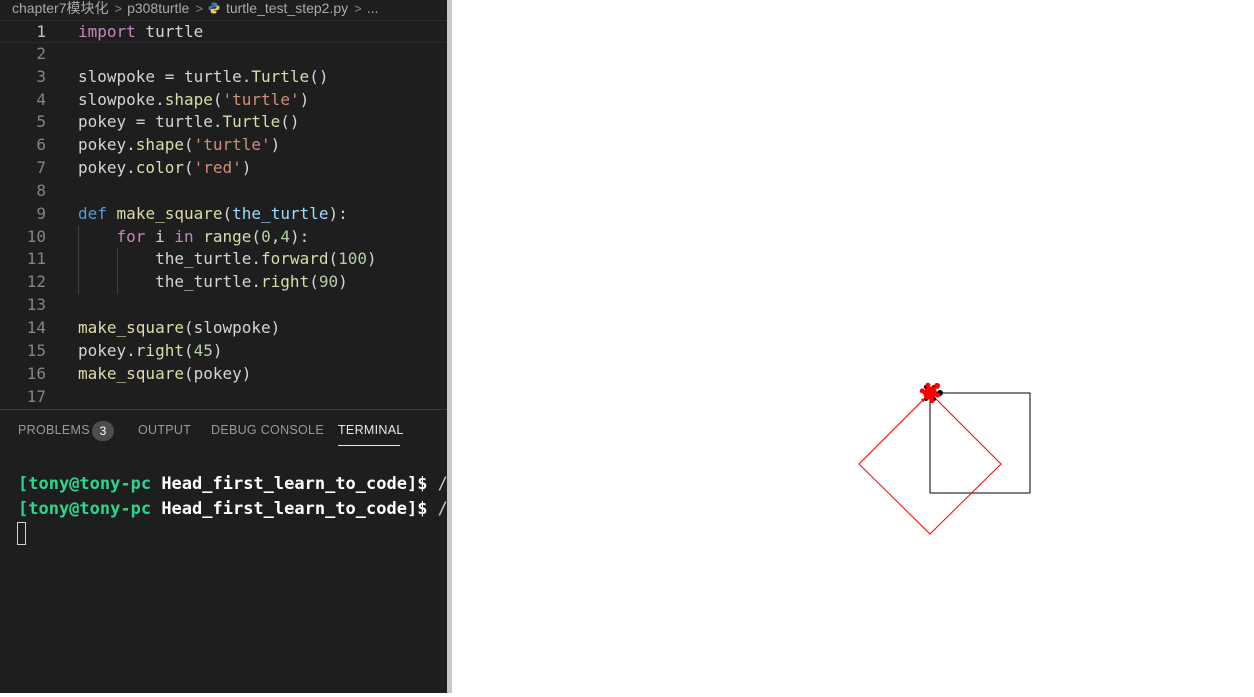 The image size is (1254, 697). Describe the element at coordinates (158, 8) in the screenshot. I see `breadcrumb-subfolder: p308turtle` at that location.